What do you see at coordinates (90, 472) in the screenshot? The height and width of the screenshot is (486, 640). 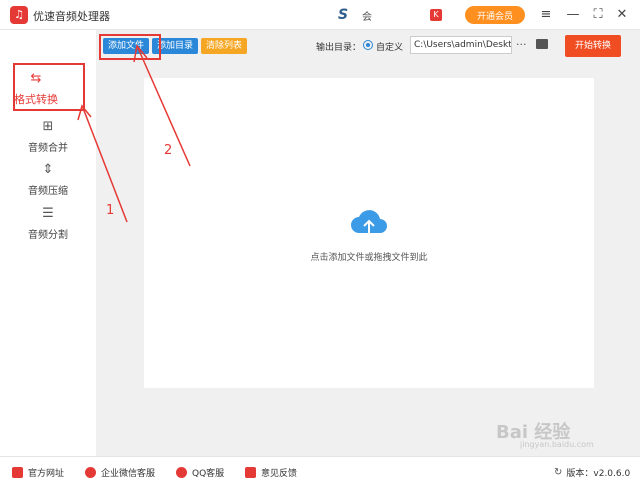 I see `wechat-icon` at bounding box center [90, 472].